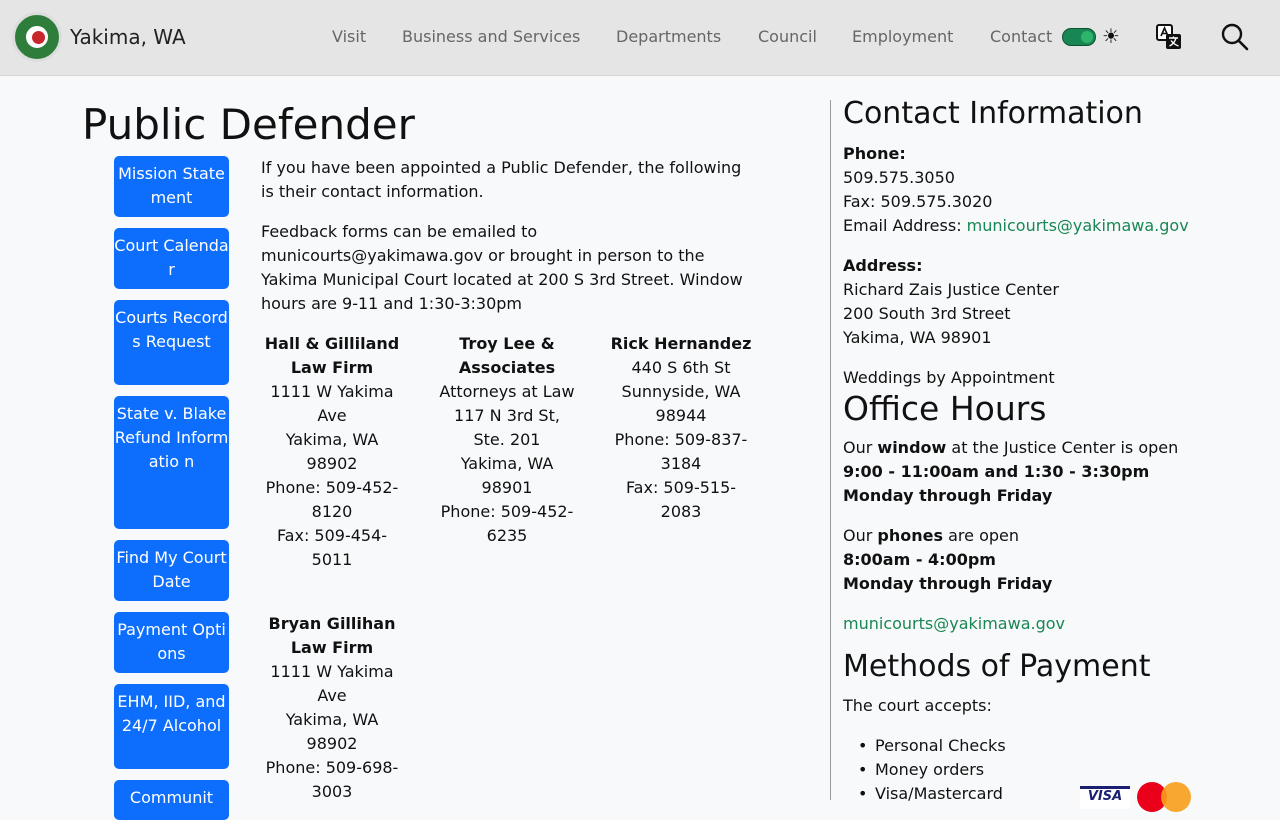 The width and height of the screenshot is (1280, 820). I want to click on translate-icon, so click(1169, 37).